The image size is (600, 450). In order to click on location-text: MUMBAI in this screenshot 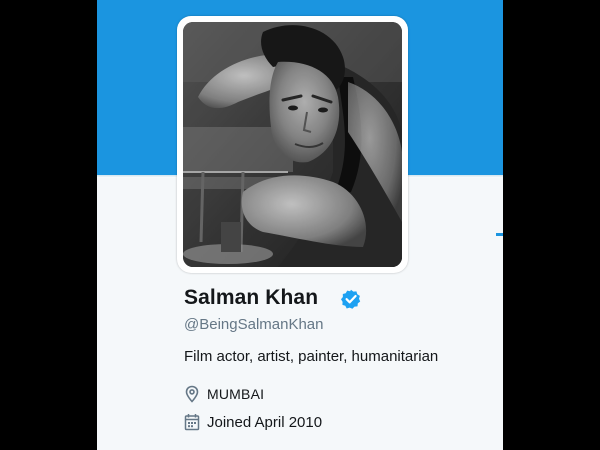, I will do `click(236, 394)`.